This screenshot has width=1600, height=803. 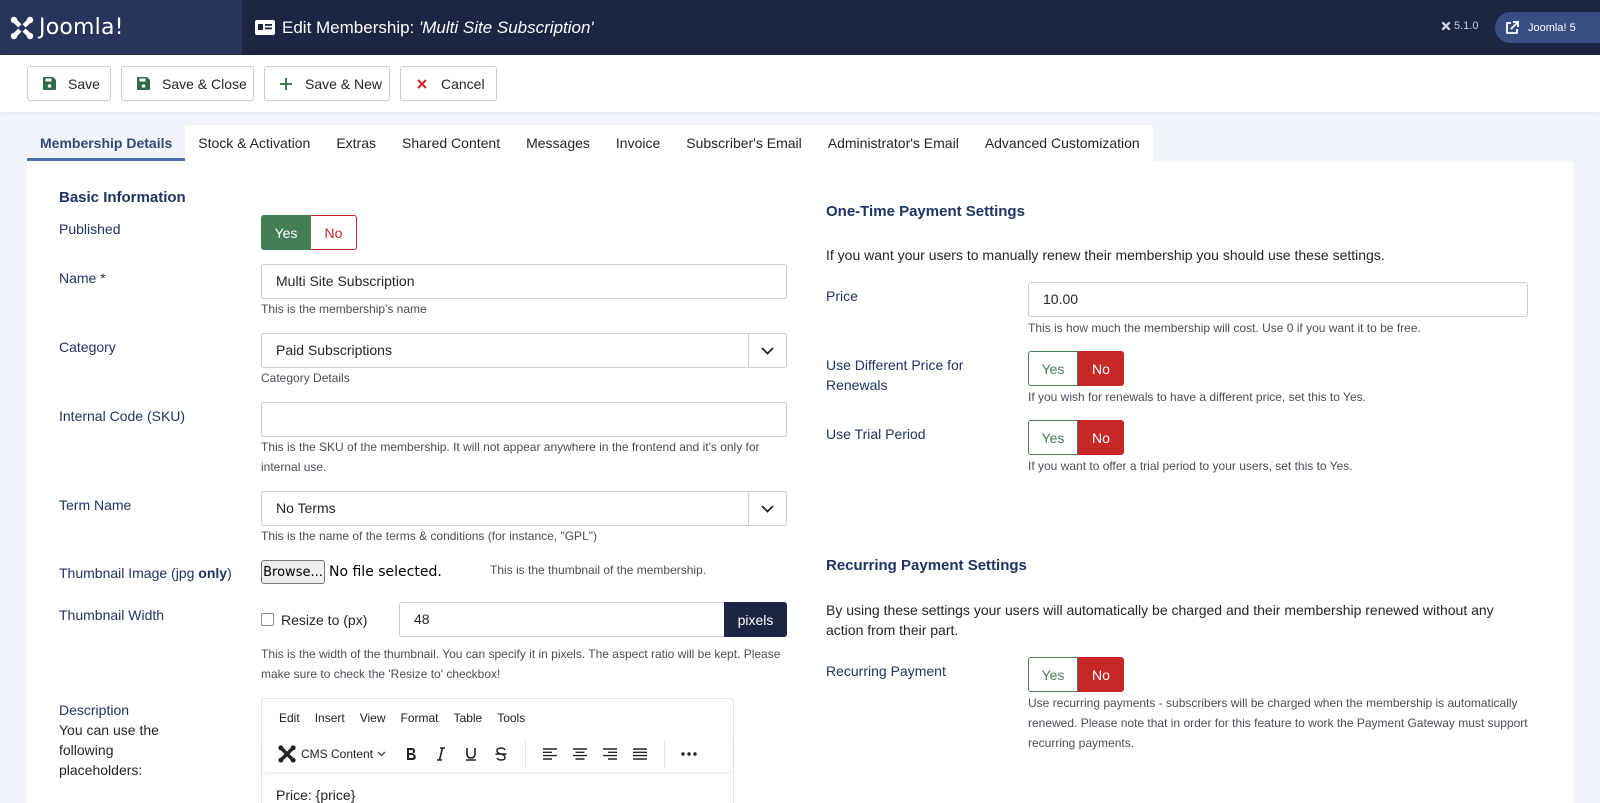 I want to click on editor-toolbar: CMS Content, so click(x=497, y=754).